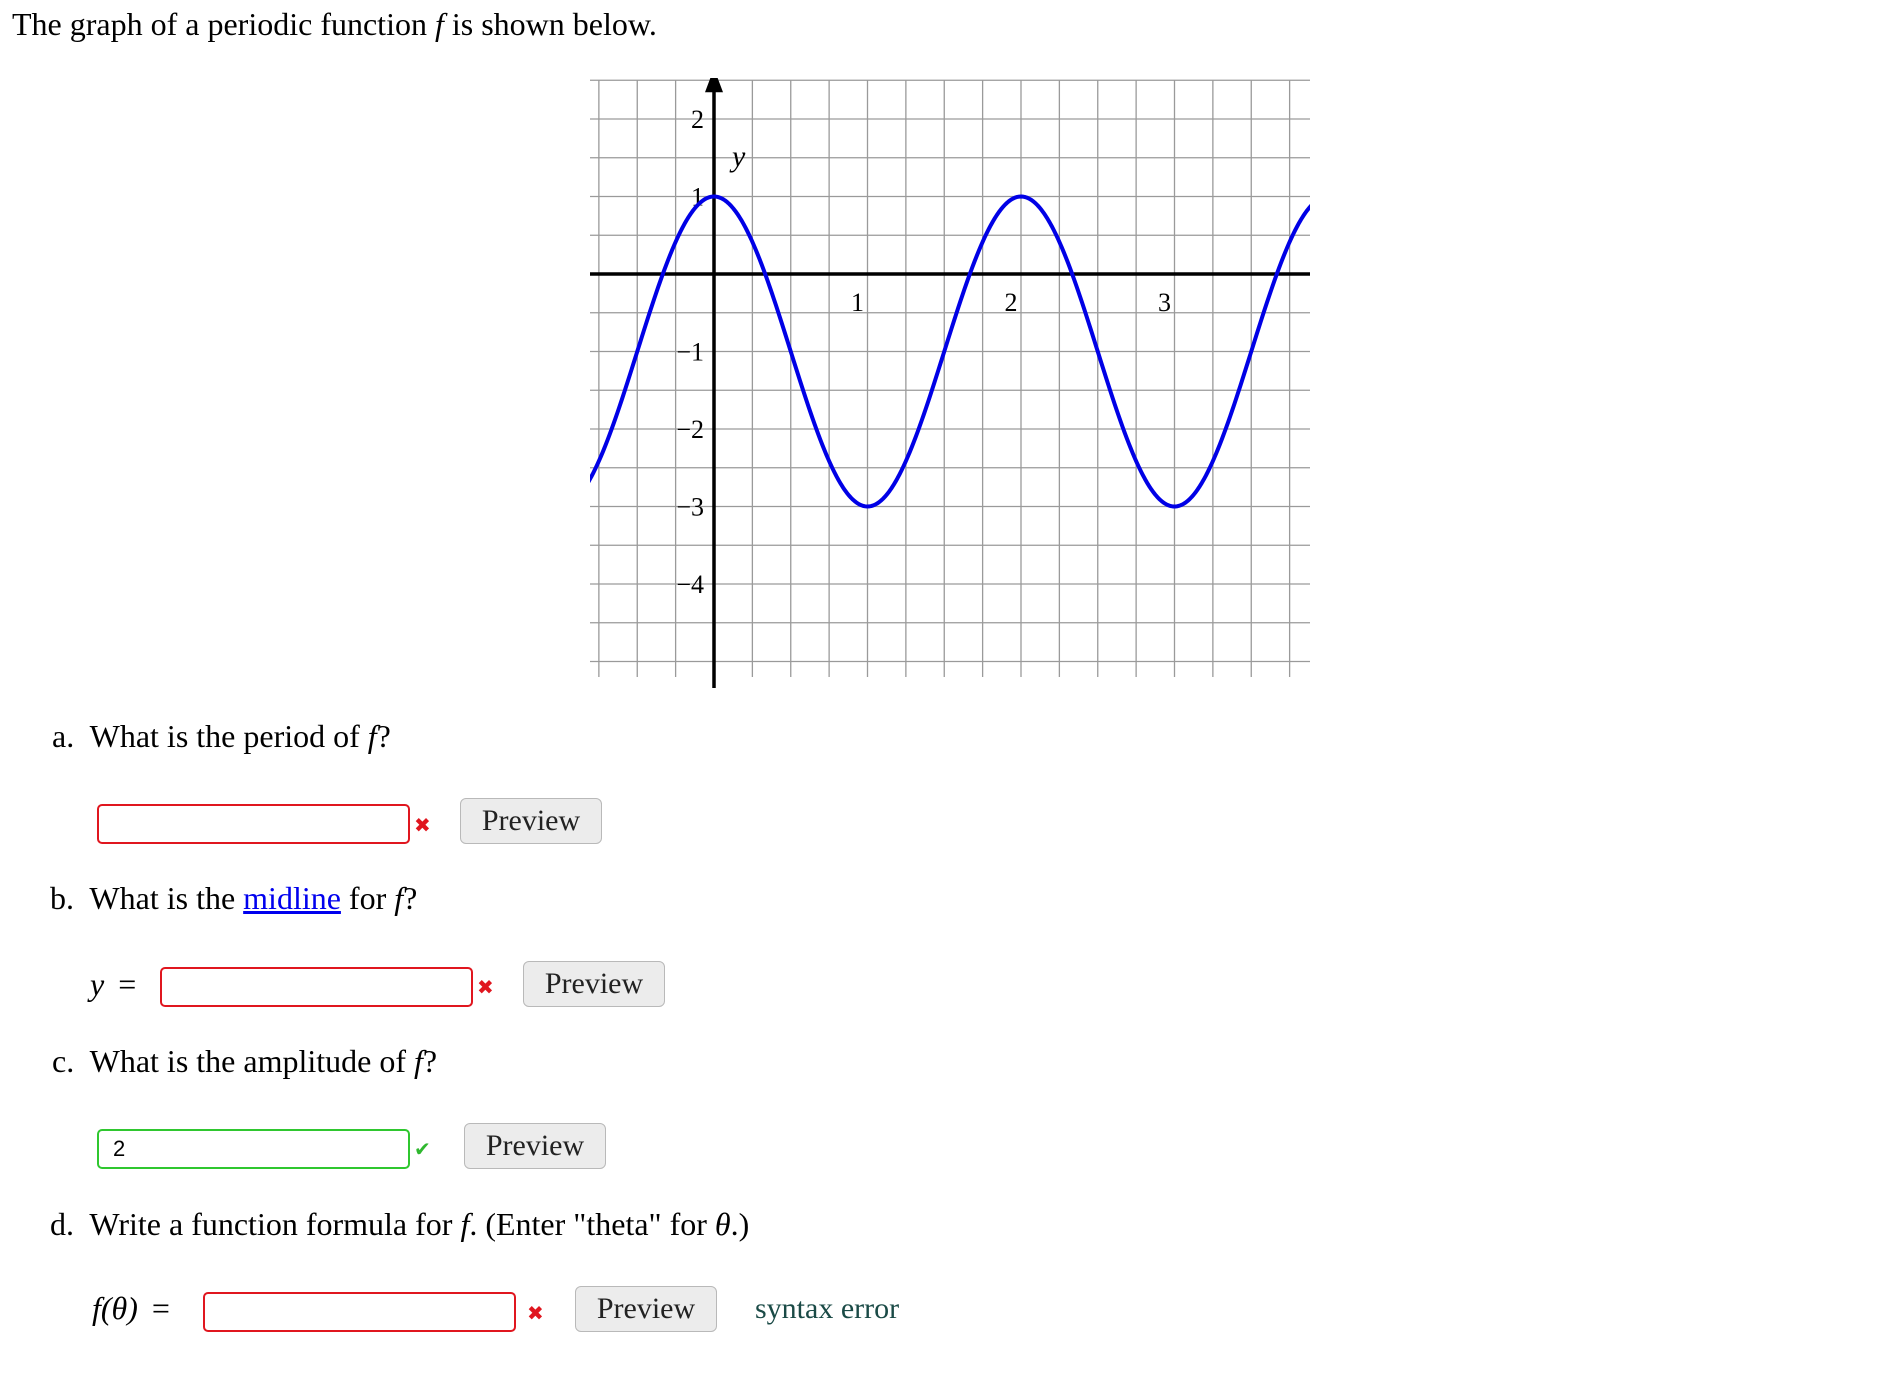 This screenshot has width=1887, height=1379. I want to click on period-answer-input, so click(253, 824).